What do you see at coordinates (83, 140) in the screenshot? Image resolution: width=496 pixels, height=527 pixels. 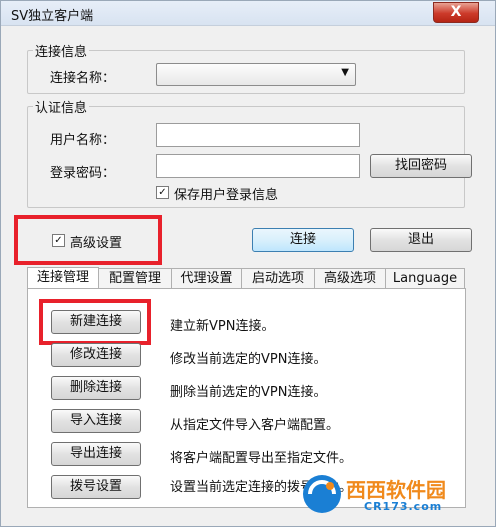 I see `username-label: 用户名称：` at bounding box center [83, 140].